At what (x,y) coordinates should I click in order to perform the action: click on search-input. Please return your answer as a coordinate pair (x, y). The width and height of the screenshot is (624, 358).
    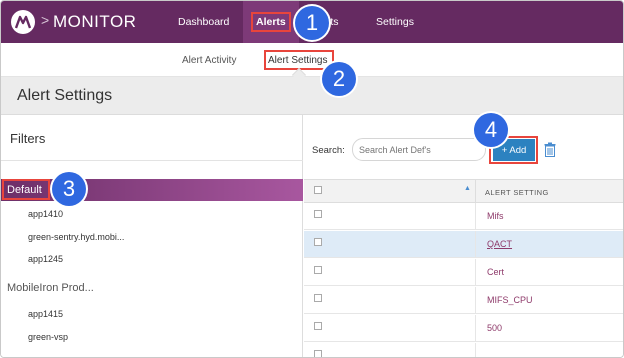
    Looking at the image, I should click on (419, 149).